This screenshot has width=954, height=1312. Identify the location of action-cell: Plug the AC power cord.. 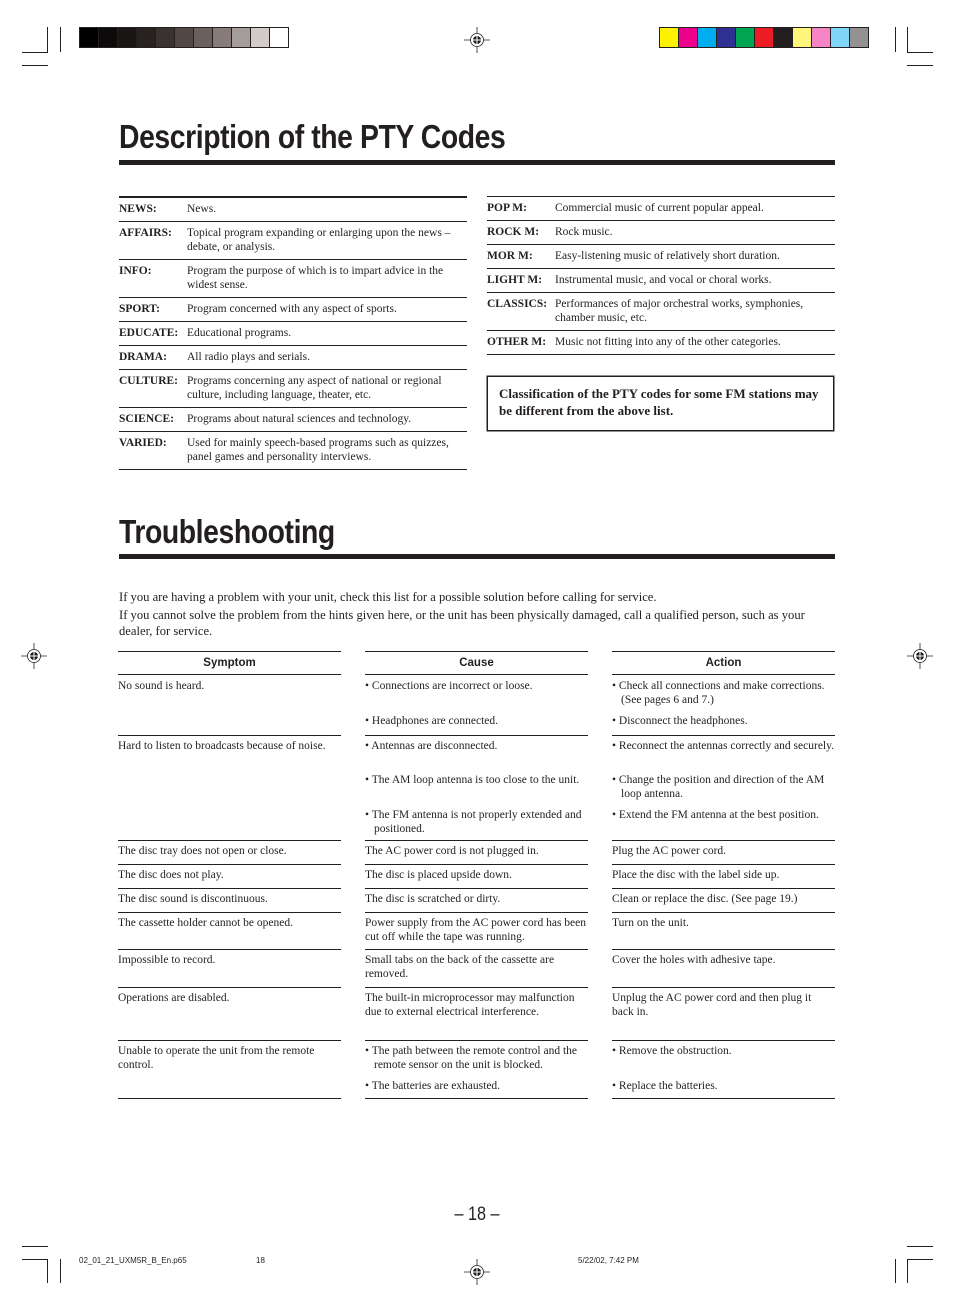
(669, 851).